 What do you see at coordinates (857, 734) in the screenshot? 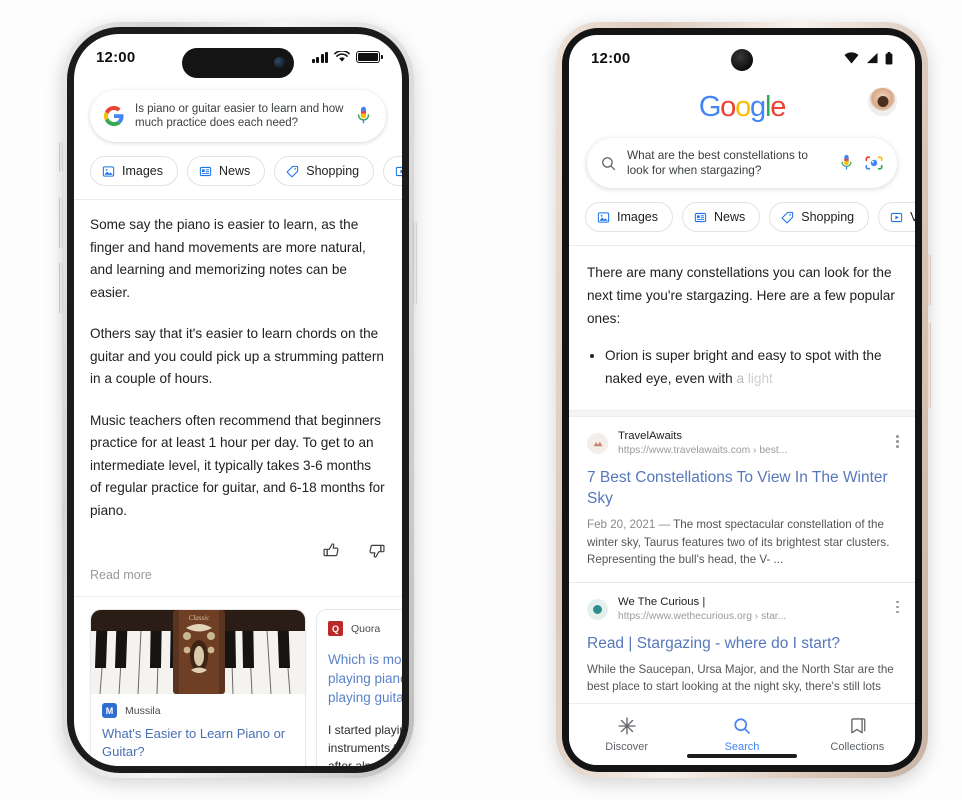
I see `nav-item-collections: Collections` at bounding box center [857, 734].